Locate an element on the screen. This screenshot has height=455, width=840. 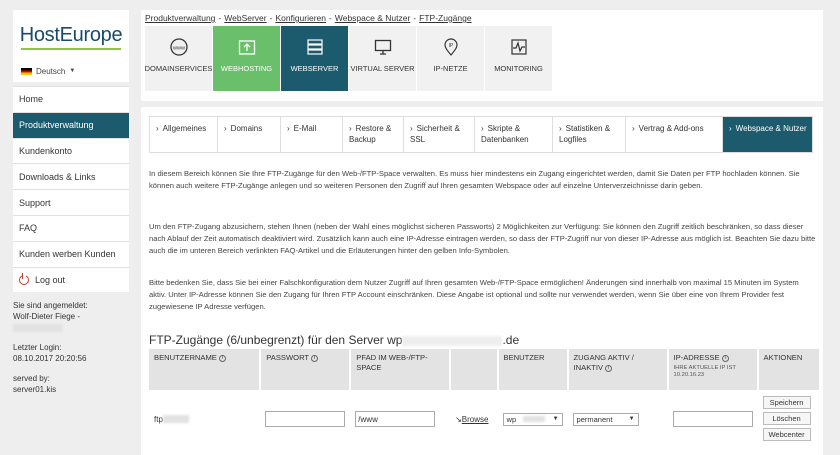
tab-label: Vertrag & Add-ons is located at coordinates (671, 128).